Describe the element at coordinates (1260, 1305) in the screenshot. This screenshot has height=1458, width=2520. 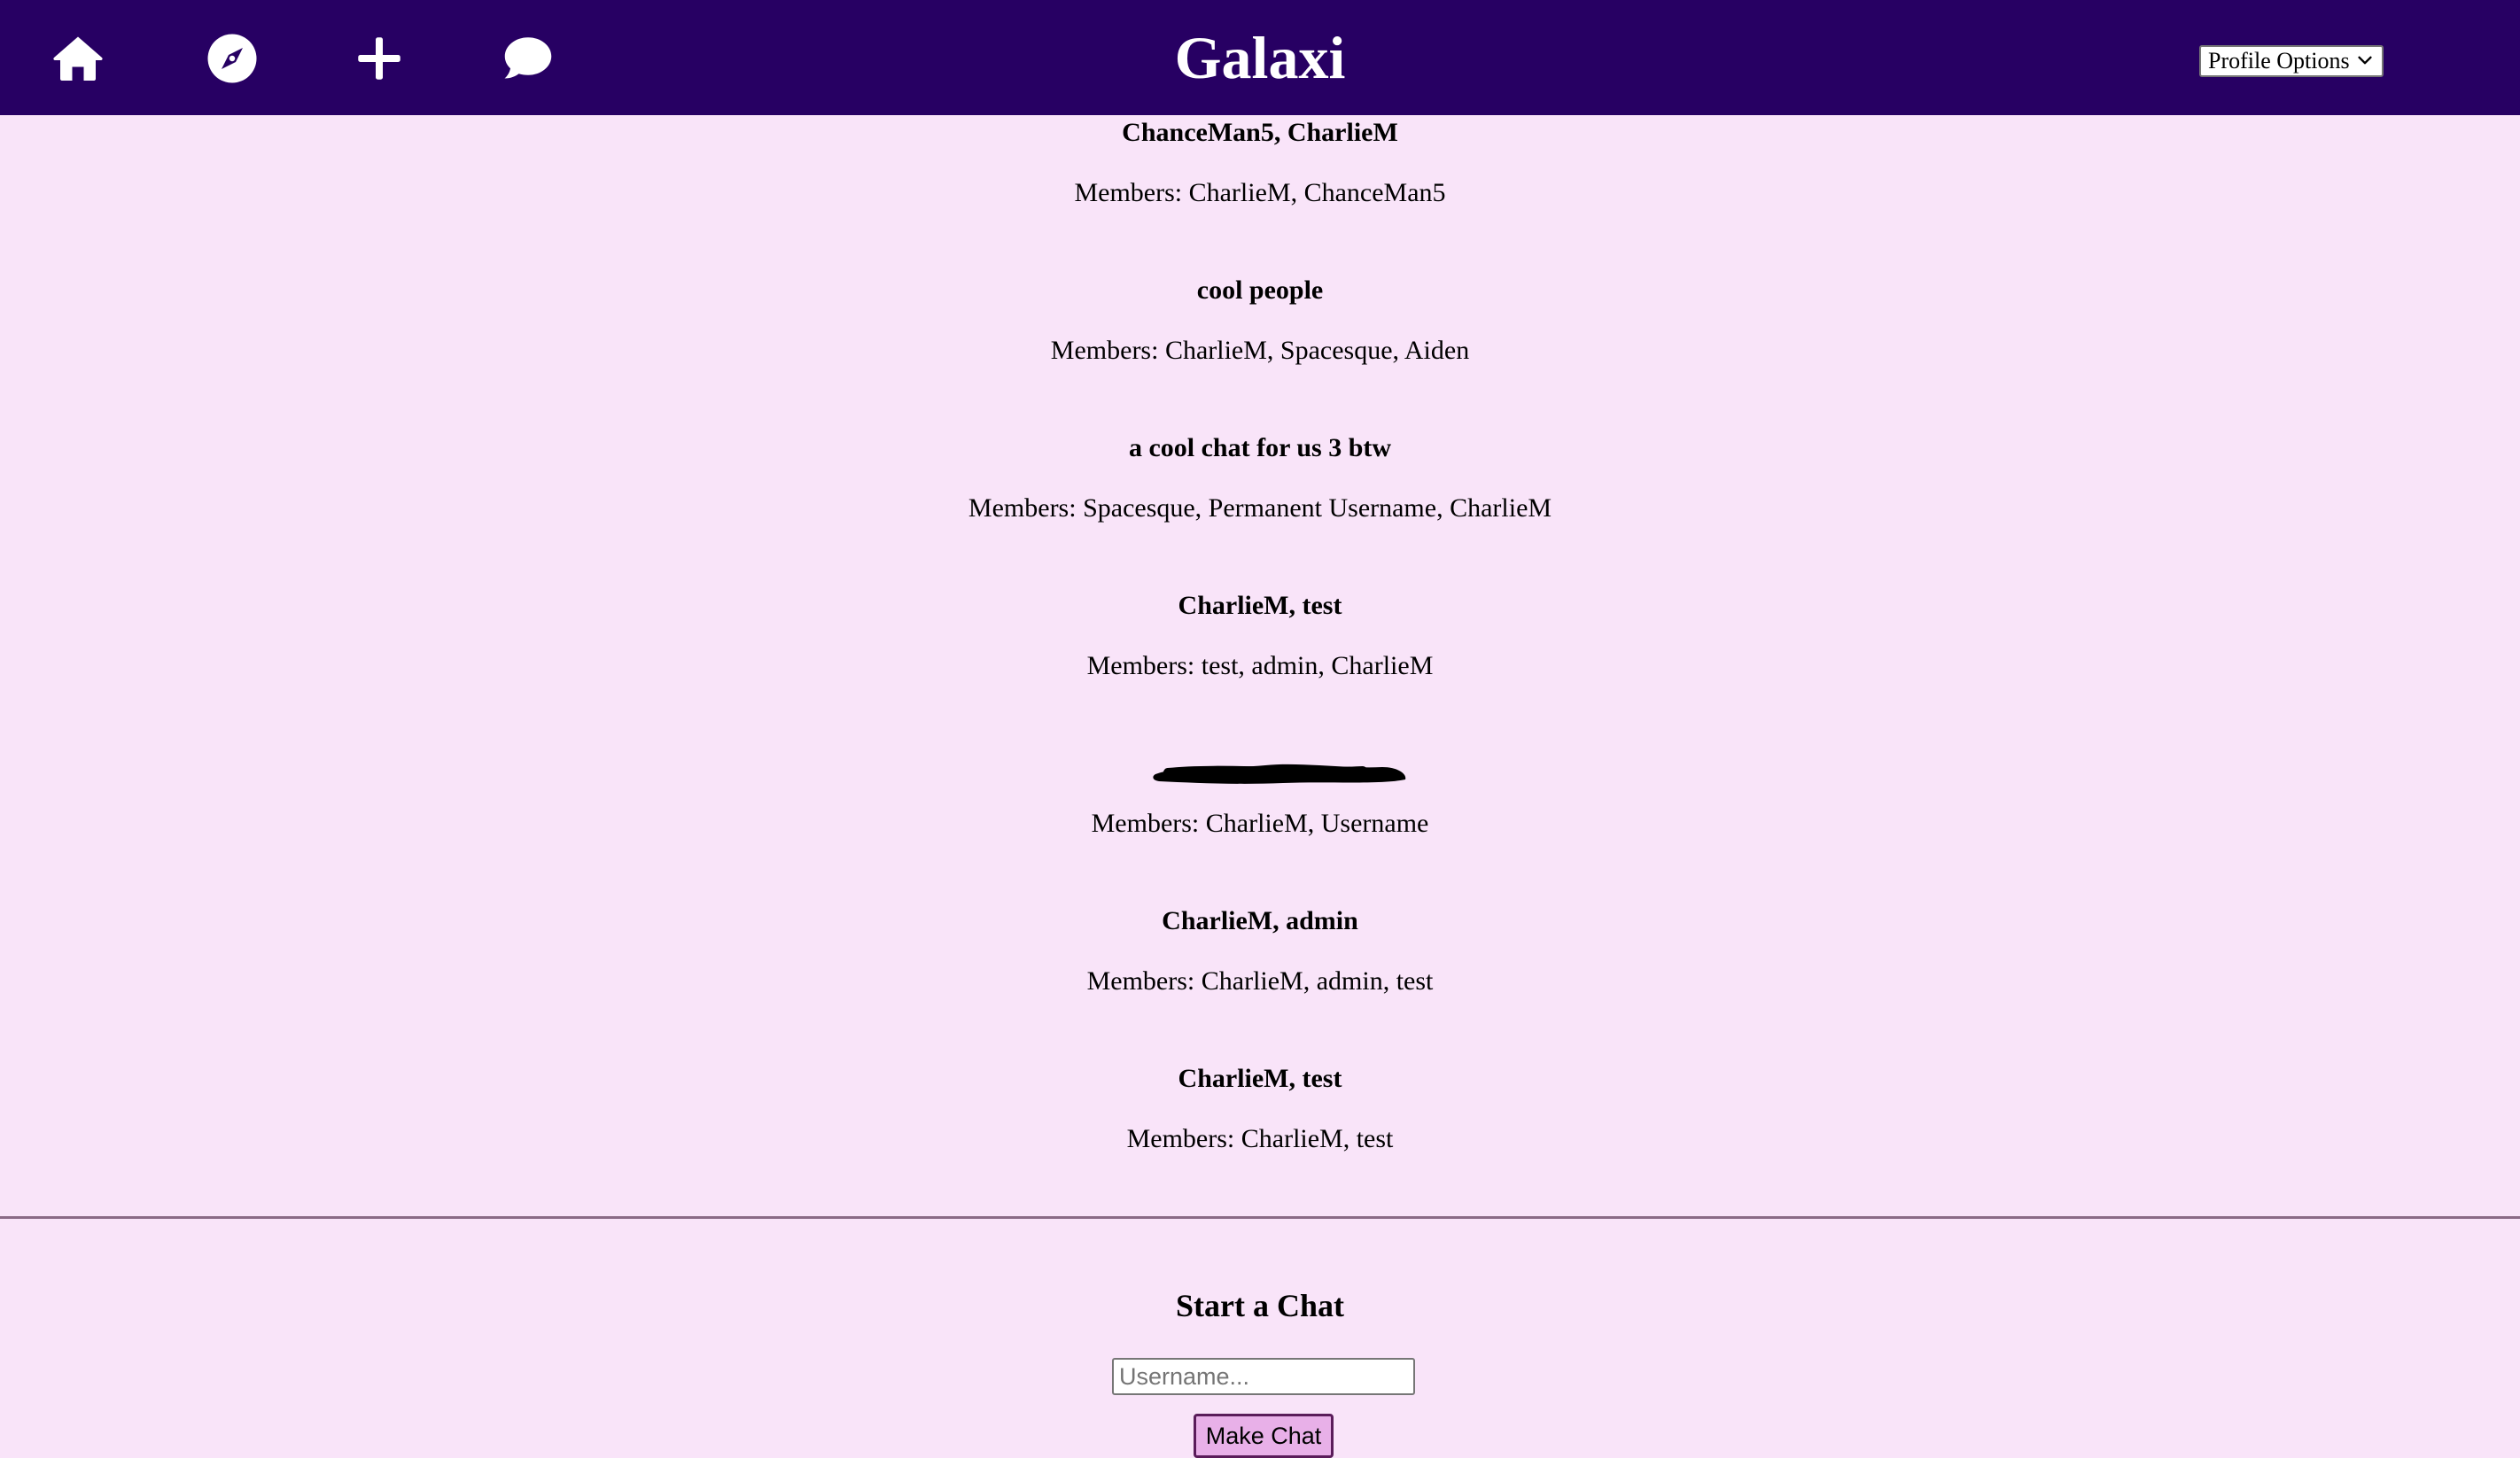
I see `start-chat-title: Start a Chat` at that location.